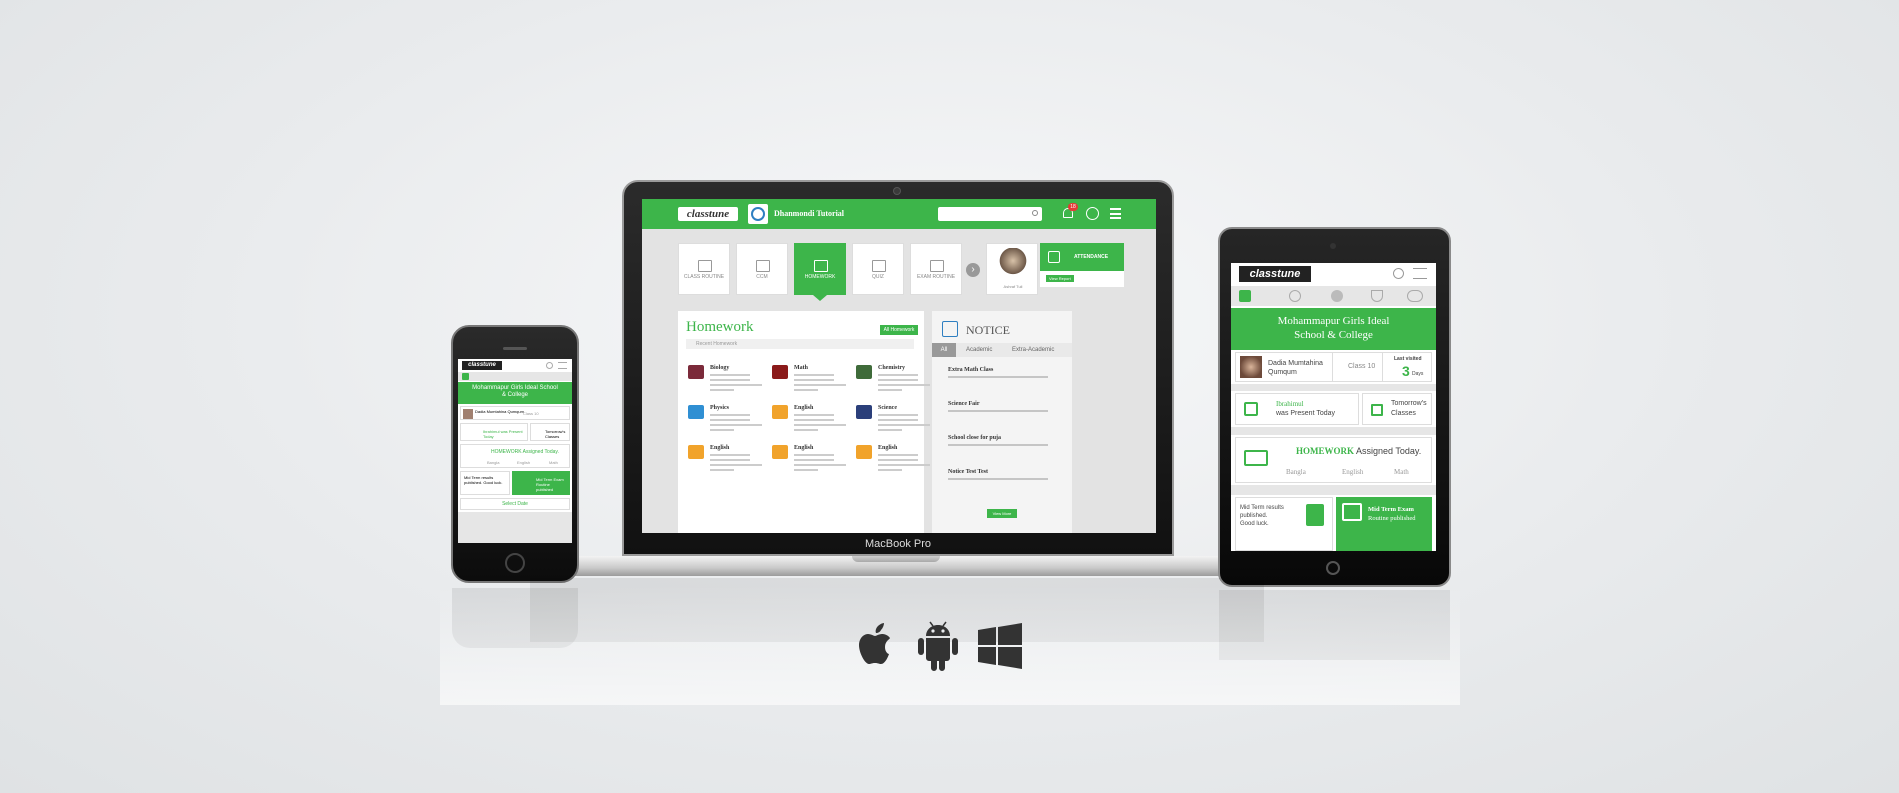 The width and height of the screenshot is (1899, 793). What do you see at coordinates (1092, 213) in the screenshot?
I see `profile-icon` at bounding box center [1092, 213].